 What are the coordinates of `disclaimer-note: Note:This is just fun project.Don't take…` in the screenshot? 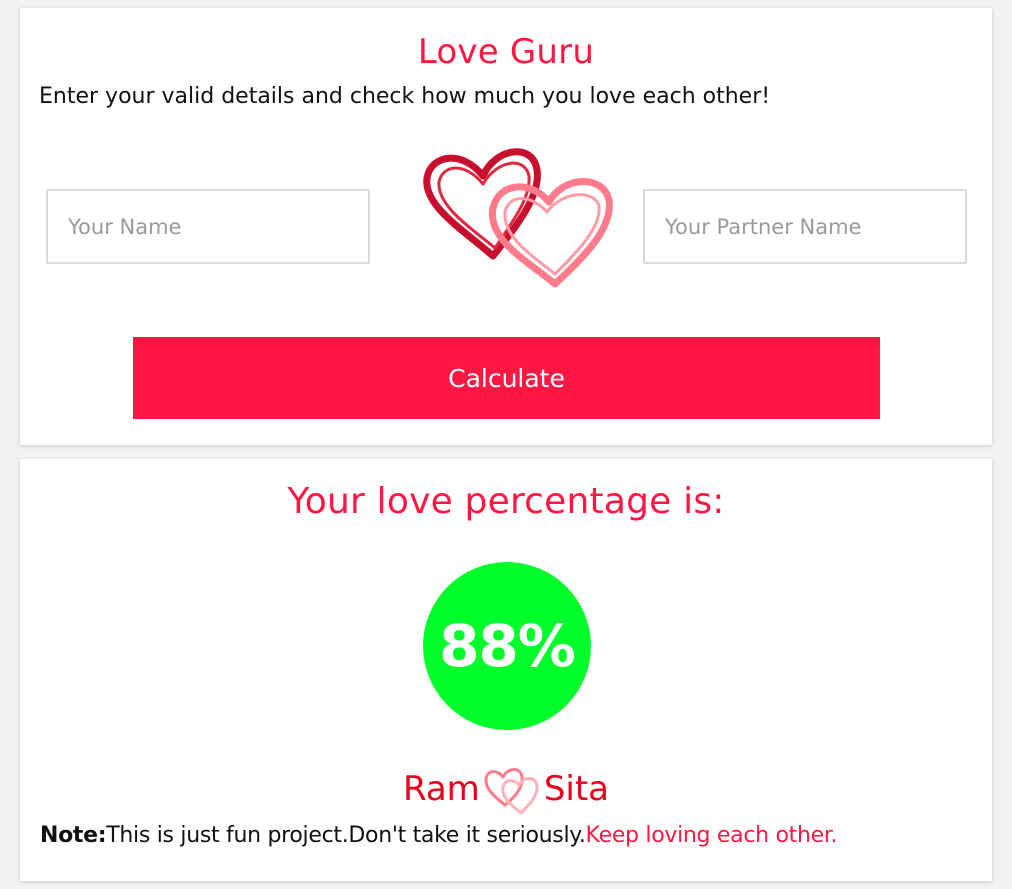 It's located at (439, 835).